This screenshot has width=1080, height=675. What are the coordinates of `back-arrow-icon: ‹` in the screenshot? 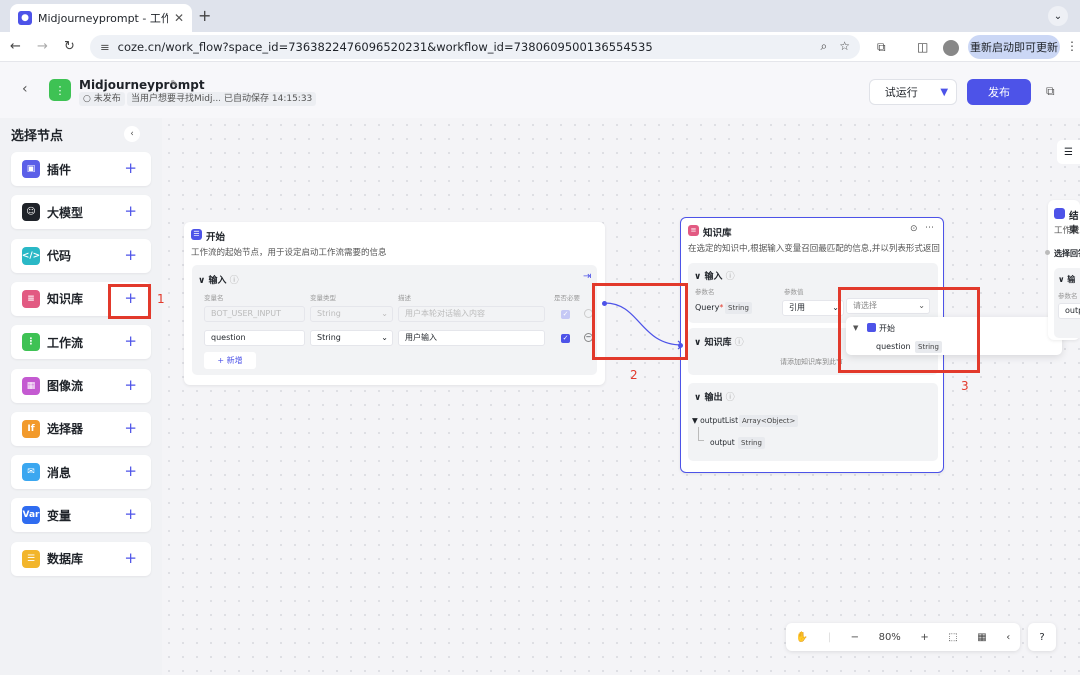 It's located at (25, 89).